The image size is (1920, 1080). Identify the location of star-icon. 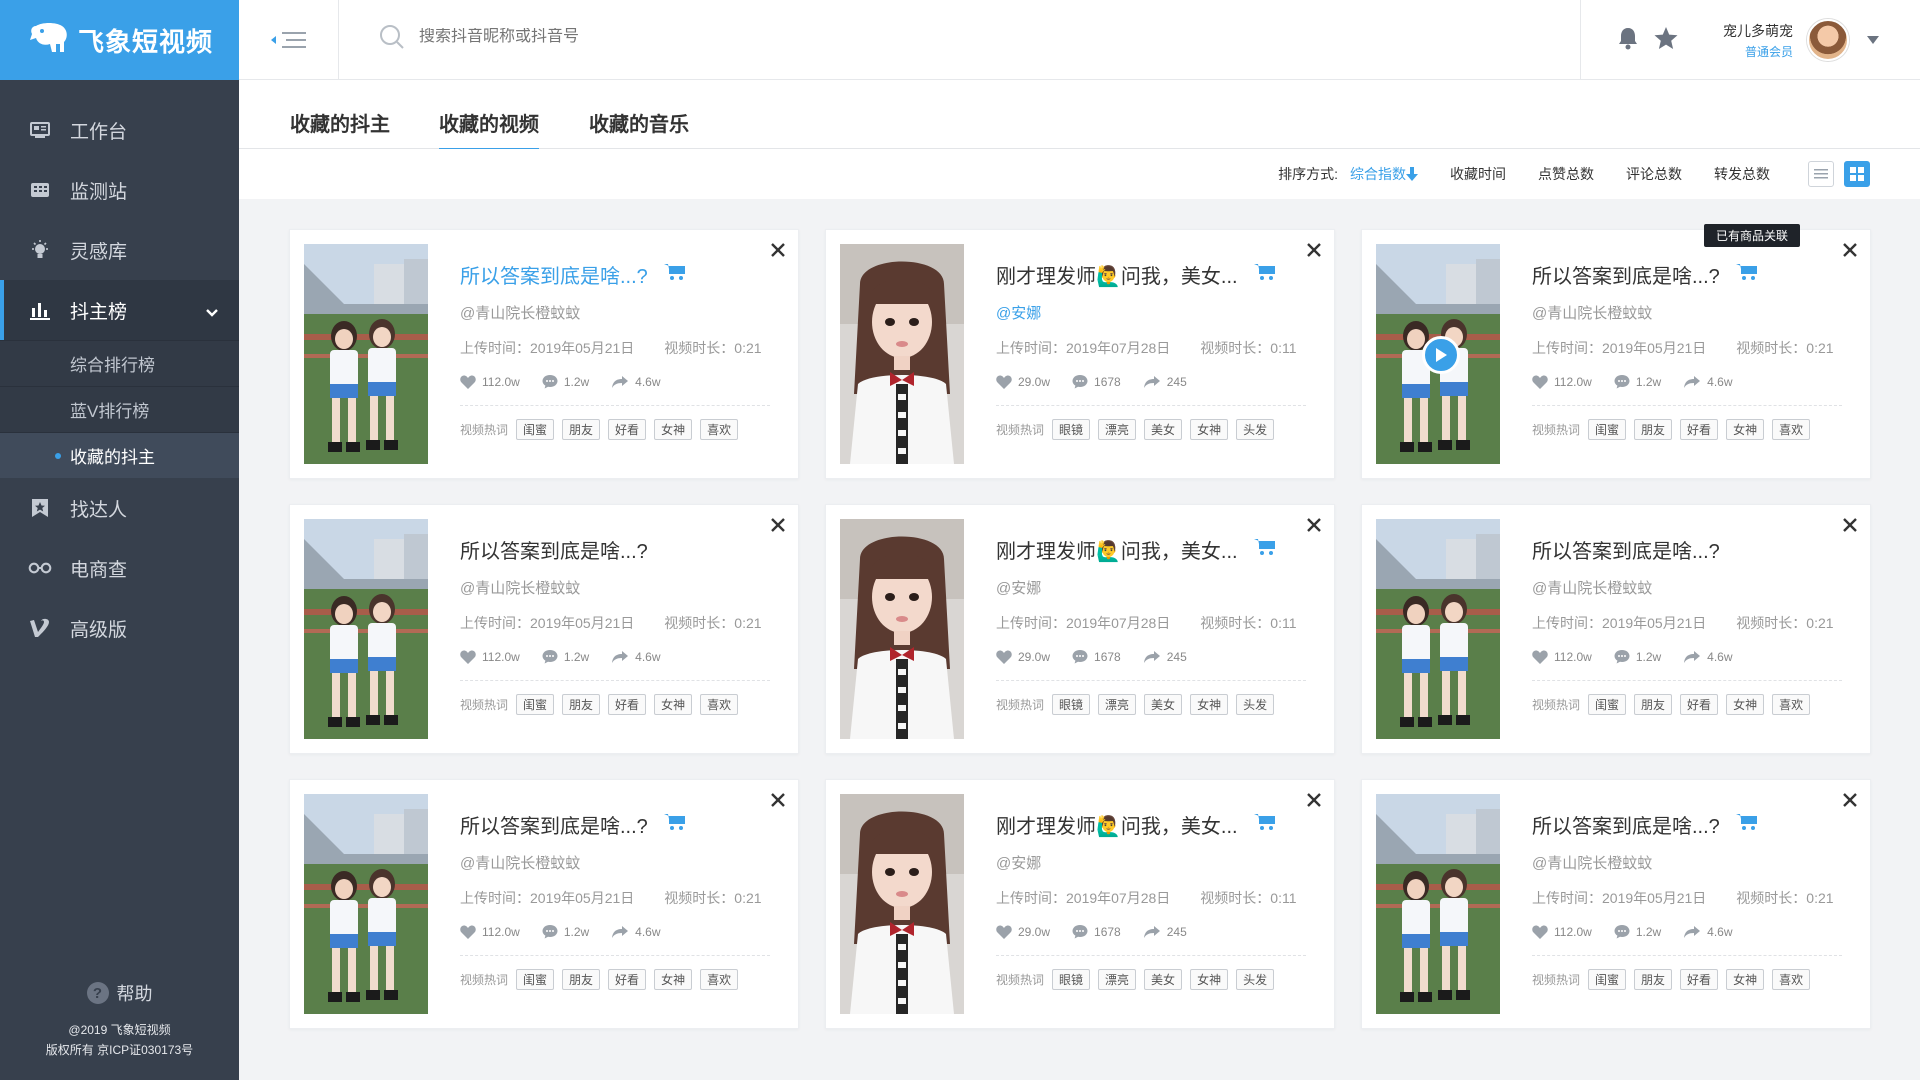
(1666, 40).